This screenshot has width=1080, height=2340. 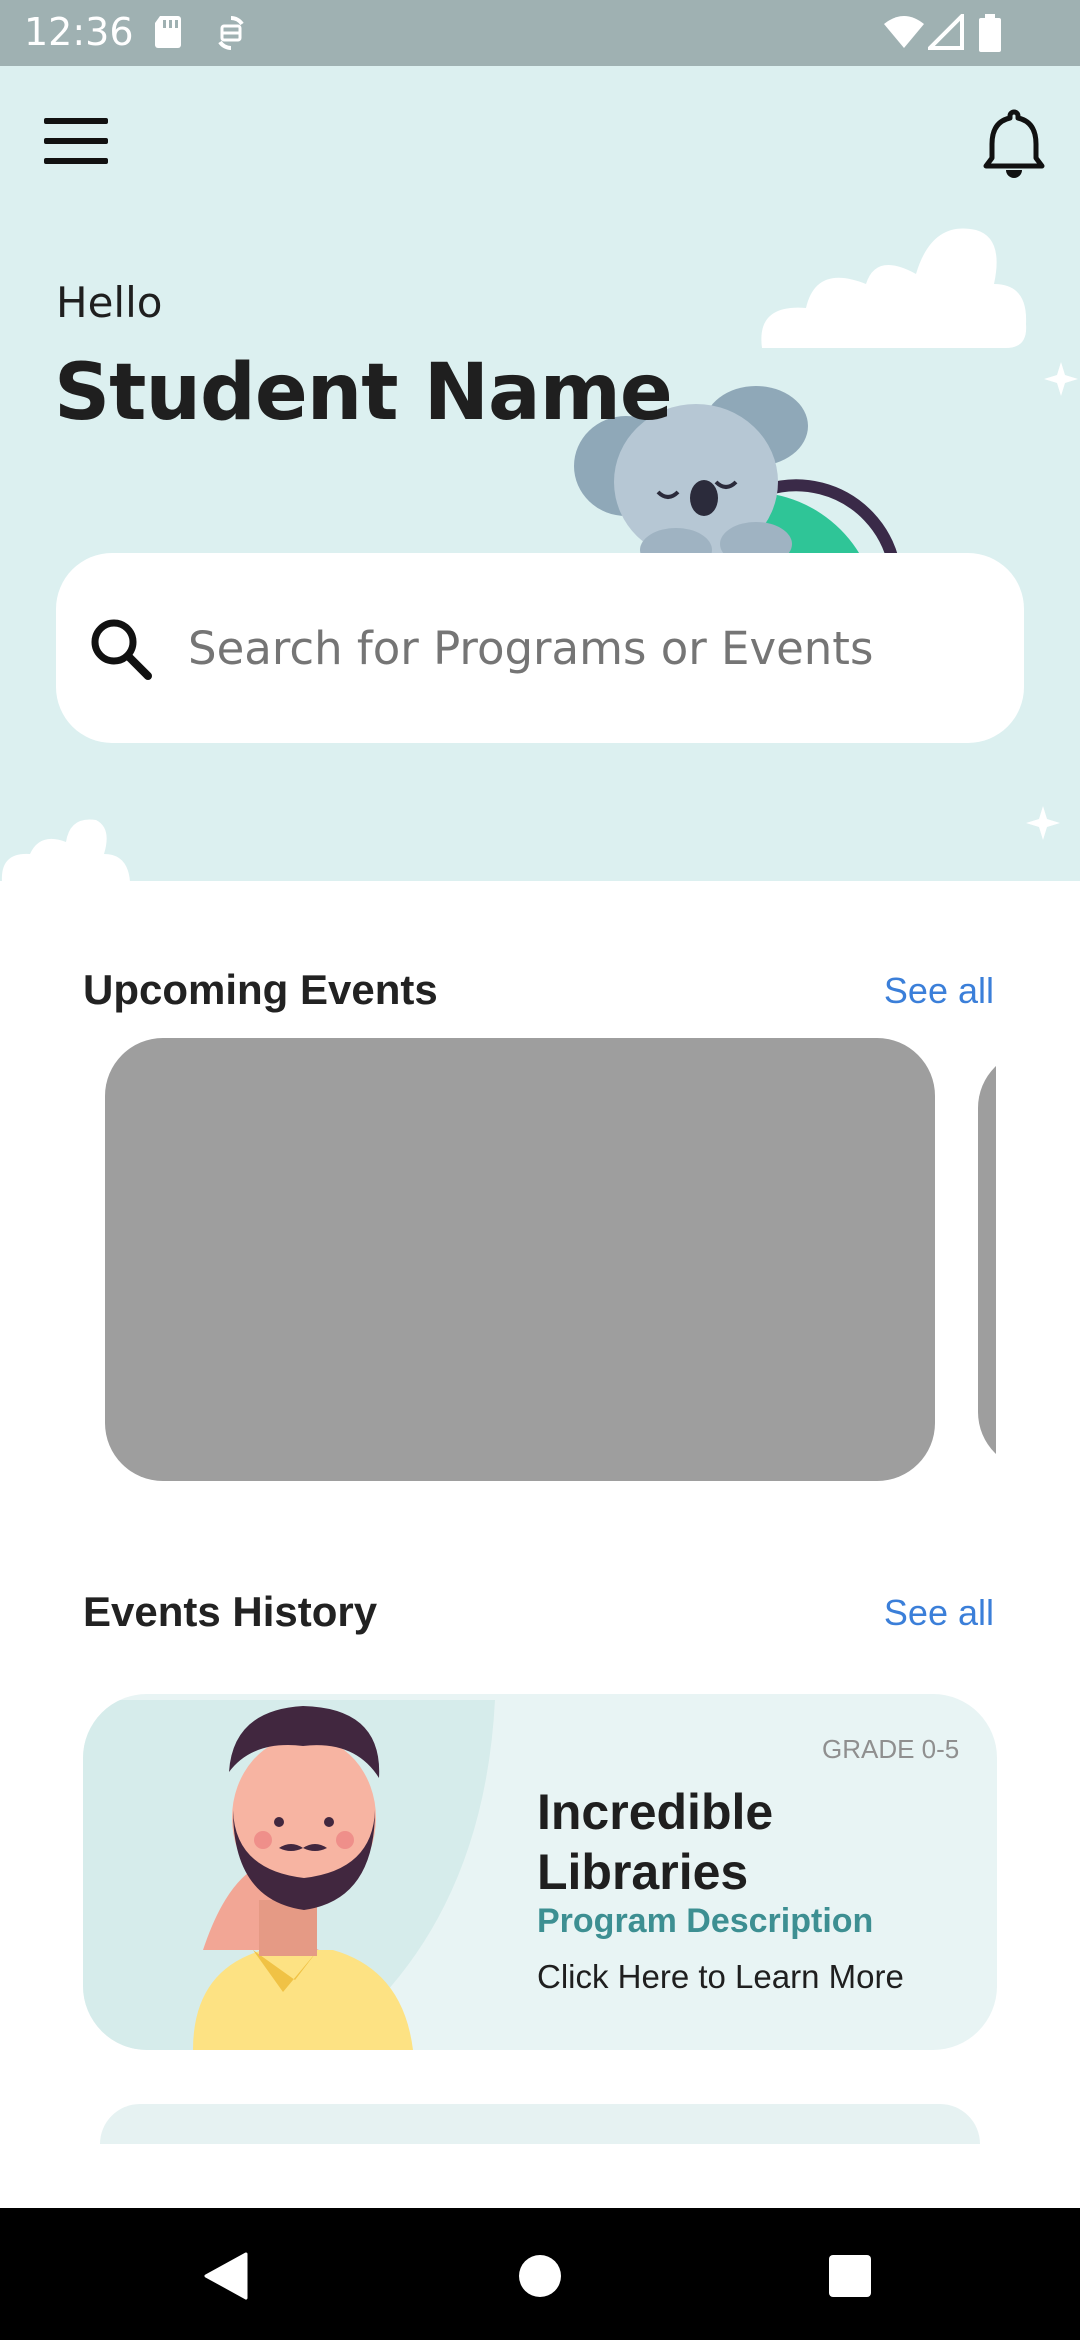 I want to click on search-icon, so click(x=121, y=649).